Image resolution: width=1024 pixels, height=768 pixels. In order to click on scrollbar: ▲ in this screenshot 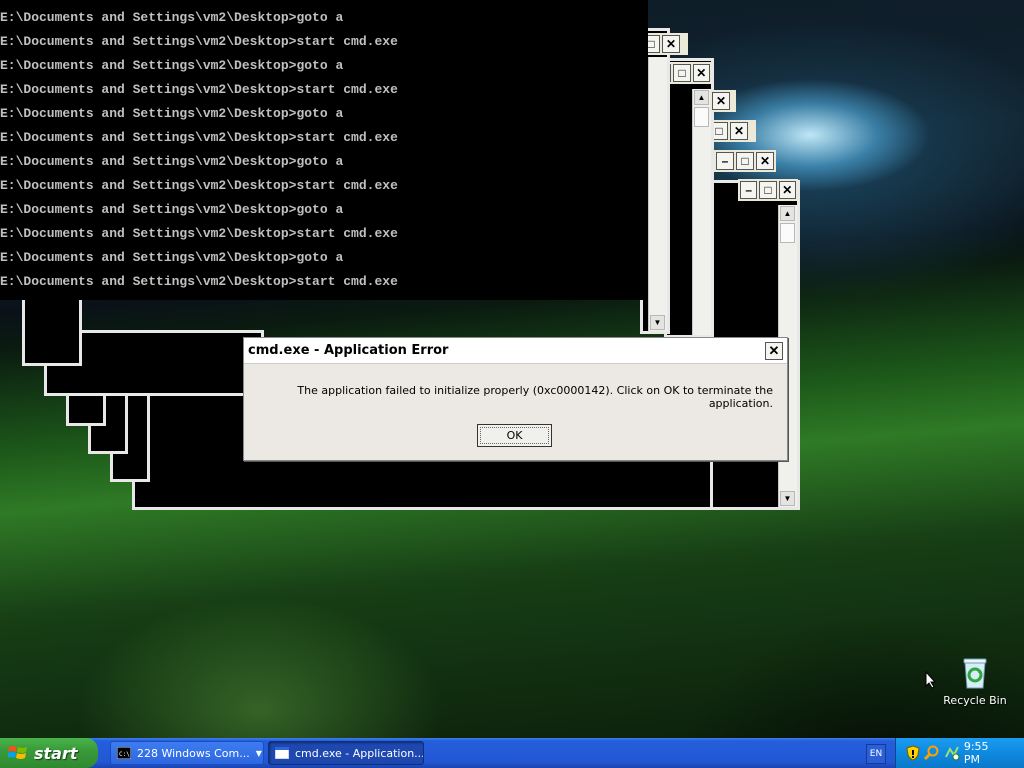, I will do `click(701, 212)`.